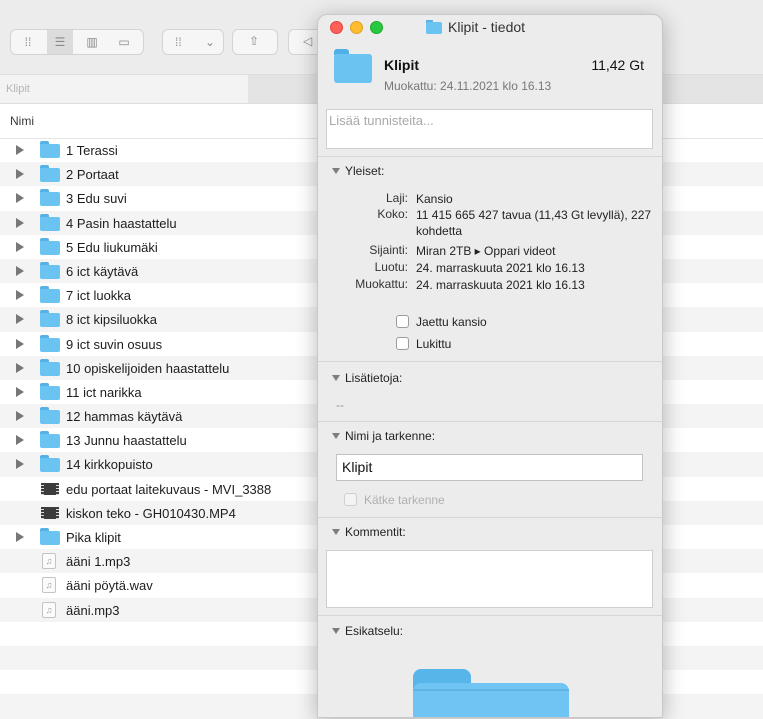 The image size is (763, 719). I want to click on name-input, so click(487, 467).